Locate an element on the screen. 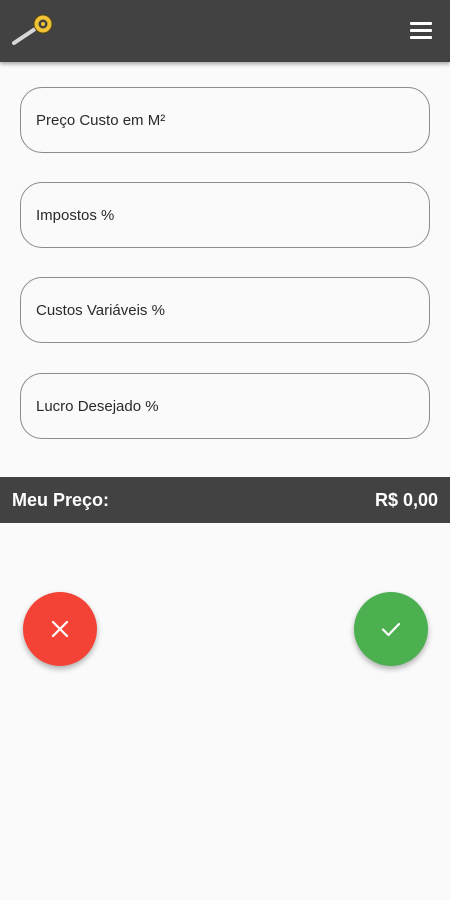  cost-per-m2-input is located at coordinates (226, 120).